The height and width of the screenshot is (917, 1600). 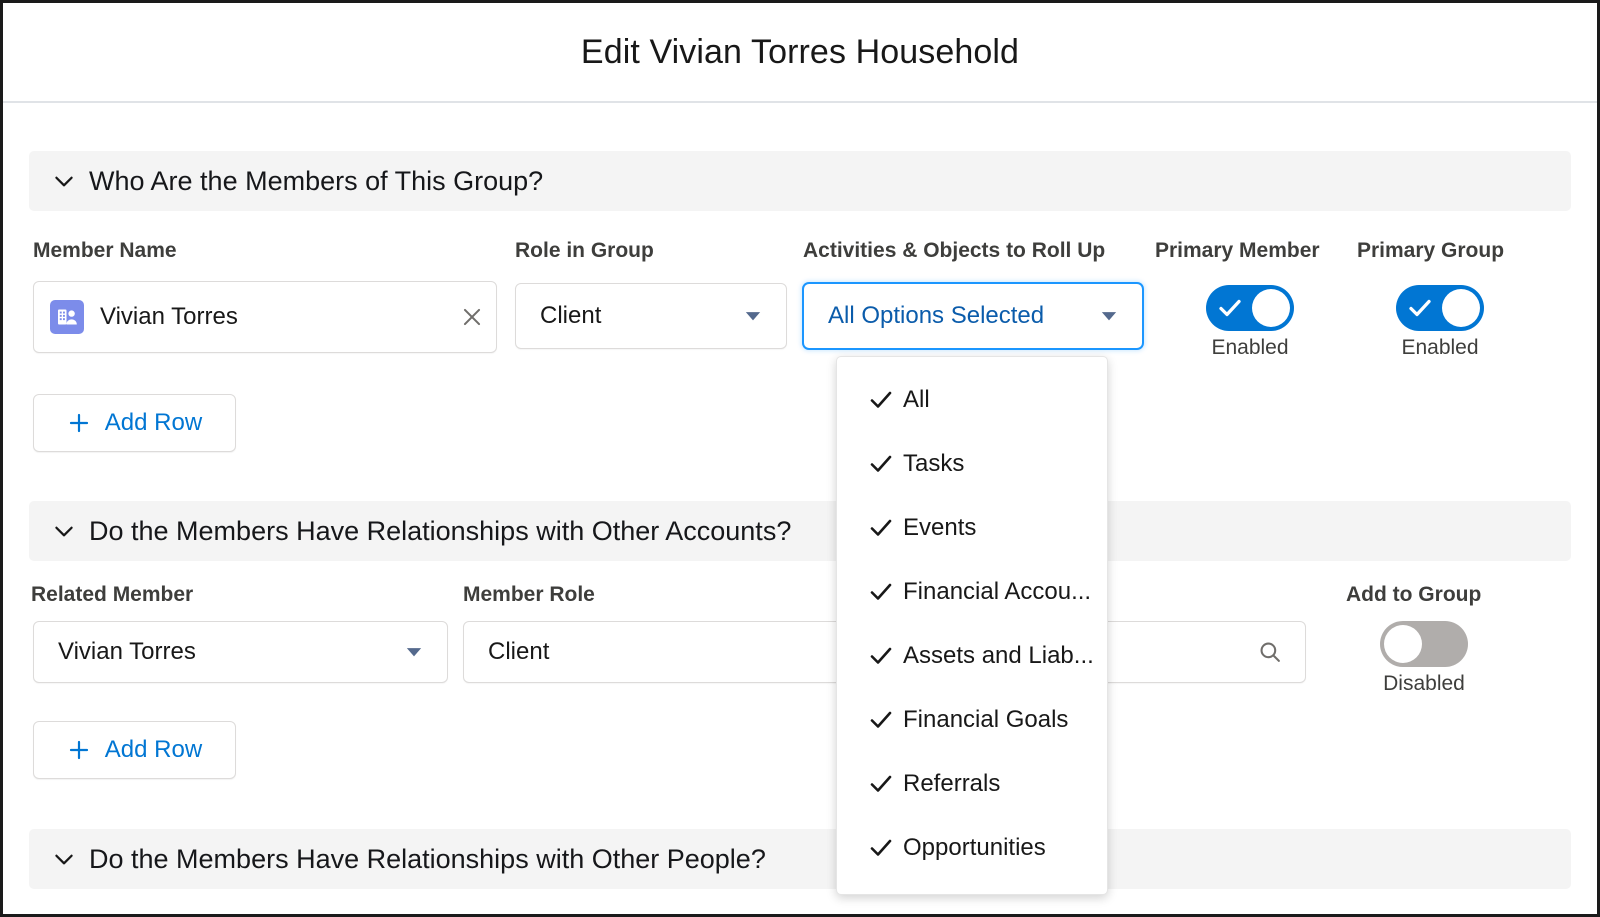 I want to click on primary-member-toggle-group: Enabled, so click(x=1250, y=322).